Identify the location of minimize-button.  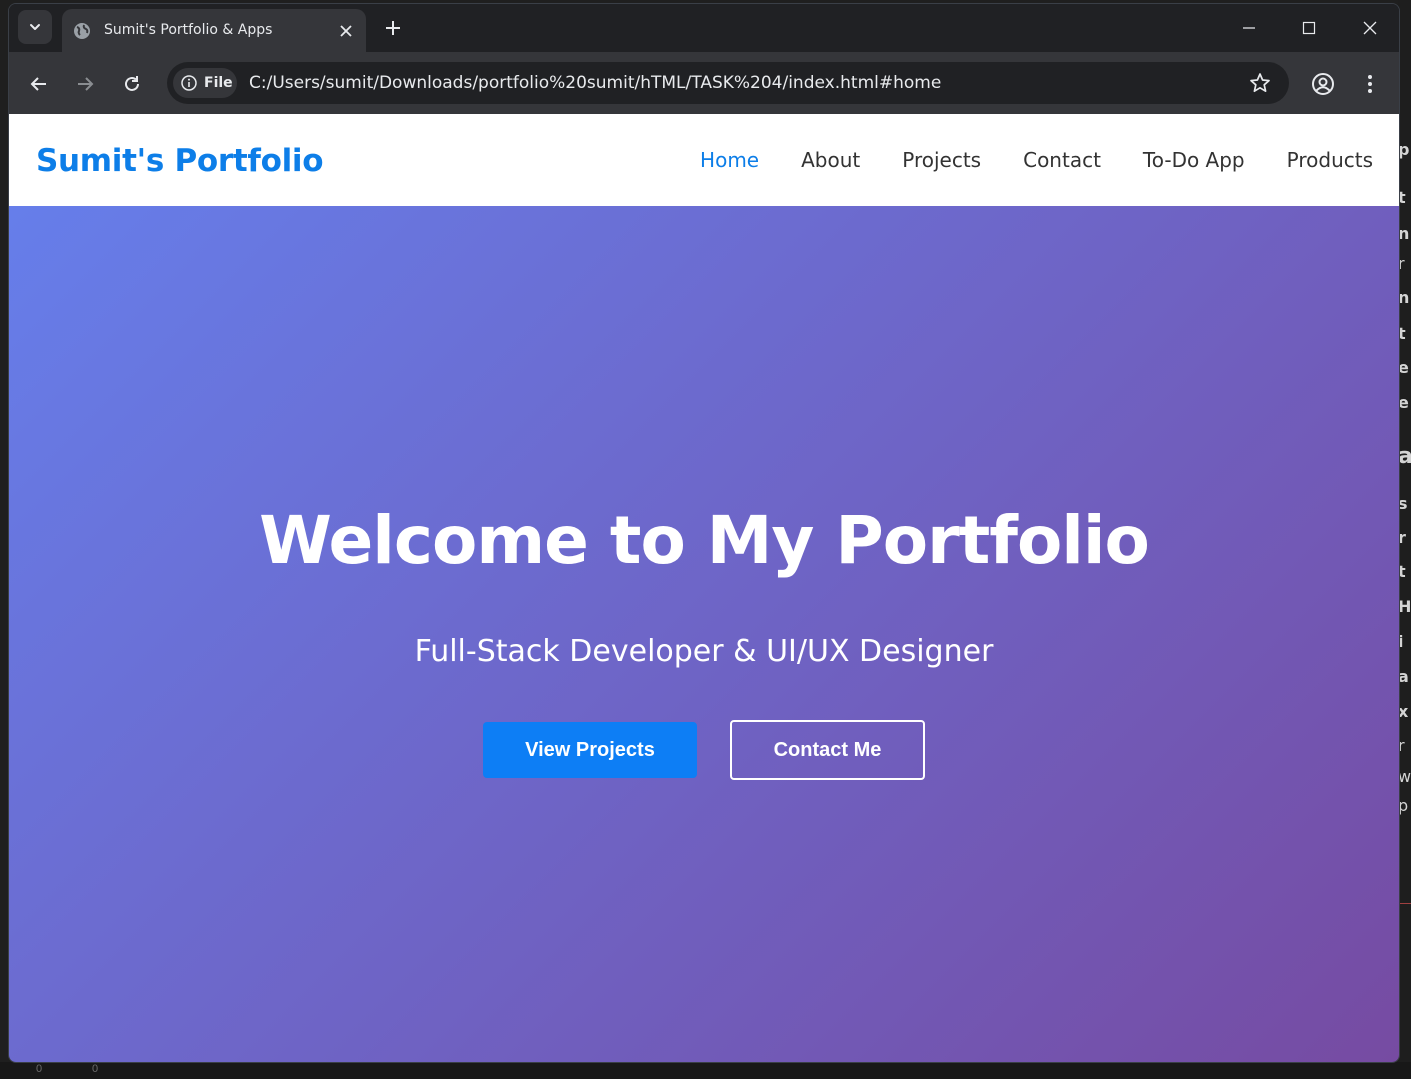
(1249, 28).